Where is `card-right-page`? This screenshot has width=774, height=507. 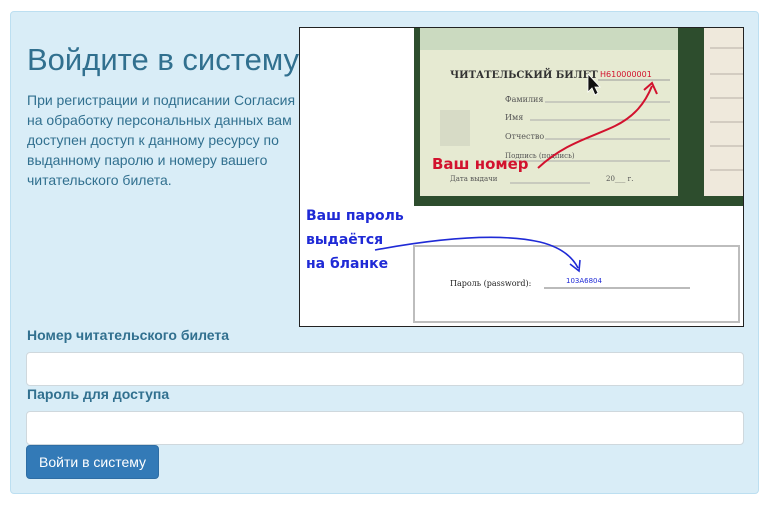 card-right-page is located at coordinates (723, 112).